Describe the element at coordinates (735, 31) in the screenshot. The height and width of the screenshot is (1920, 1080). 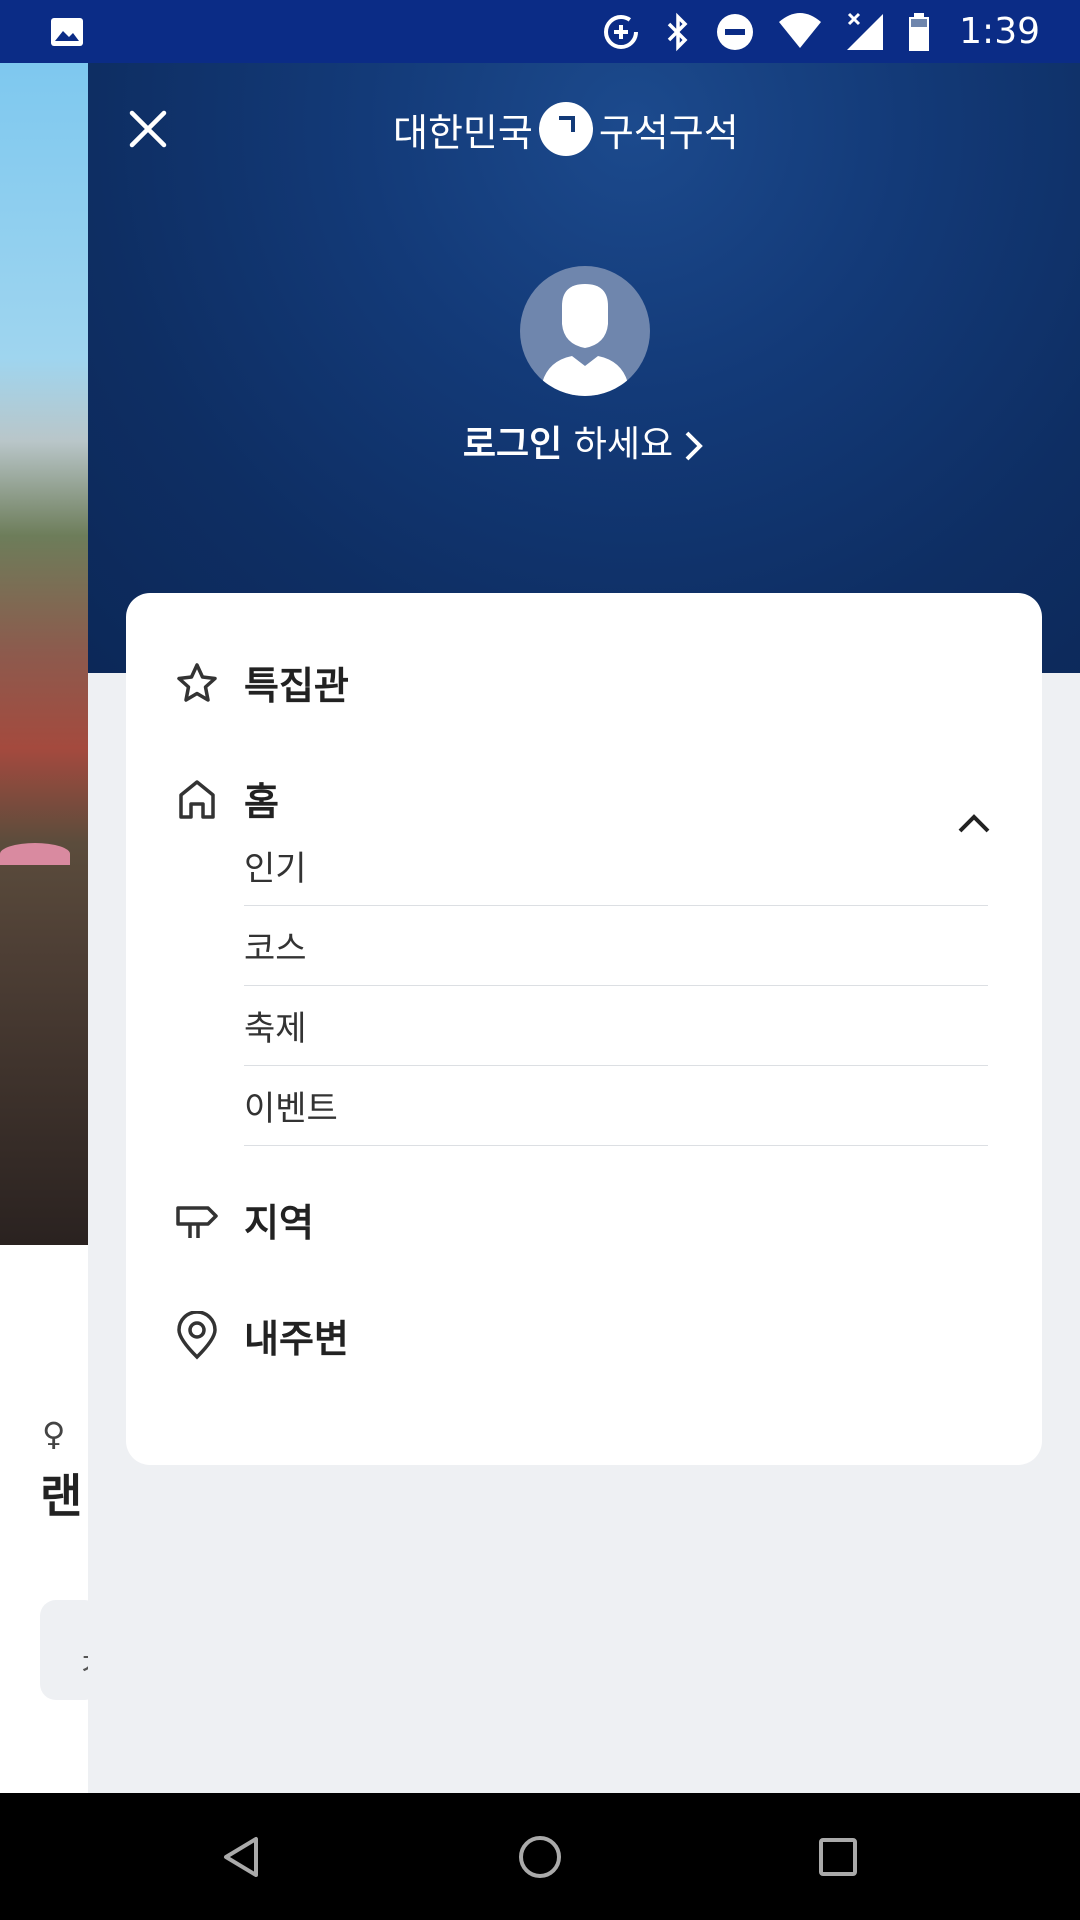
I see `do-not-disturb-icon` at that location.